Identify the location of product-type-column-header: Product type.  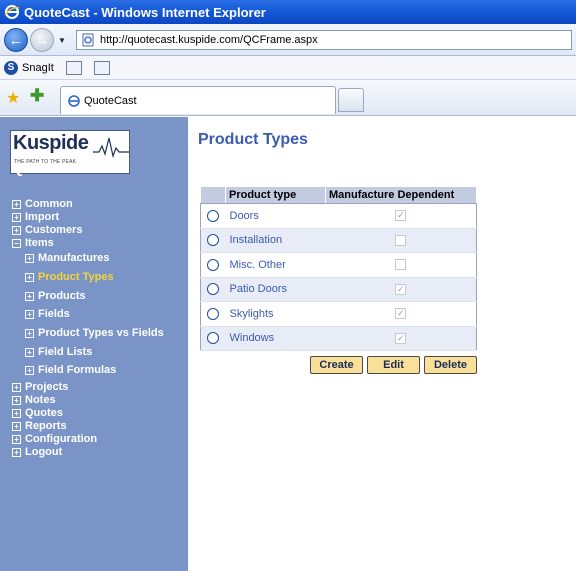
(275, 195).